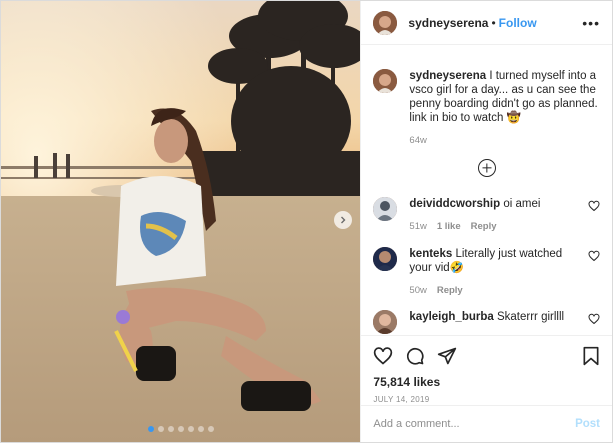 The height and width of the screenshot is (443, 613). Describe the element at coordinates (486, 382) in the screenshot. I see `likes-count: 75,814 likes` at that location.